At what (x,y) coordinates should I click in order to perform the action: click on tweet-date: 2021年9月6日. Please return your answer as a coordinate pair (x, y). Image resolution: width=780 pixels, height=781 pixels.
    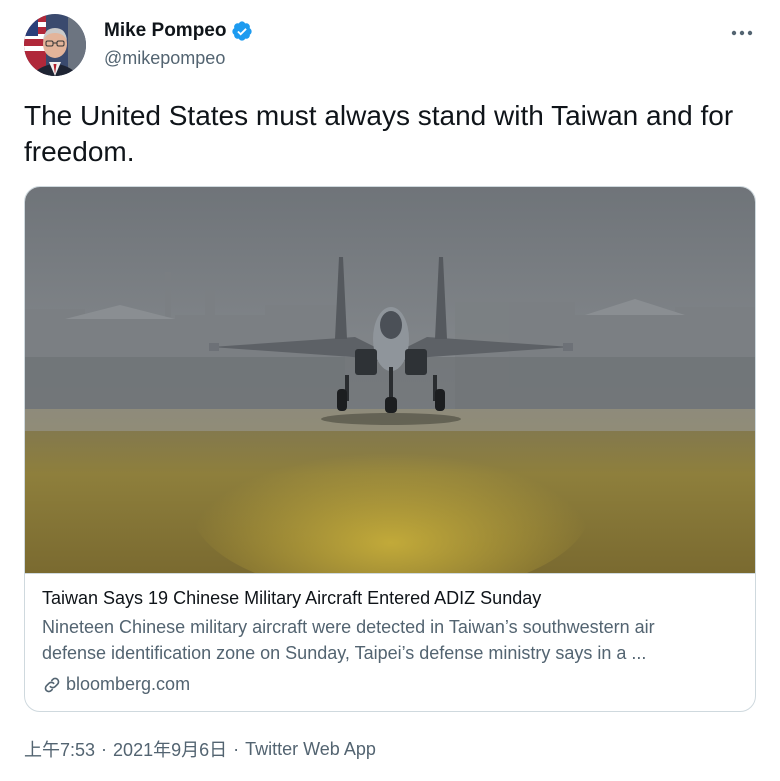
    Looking at the image, I should click on (170, 749).